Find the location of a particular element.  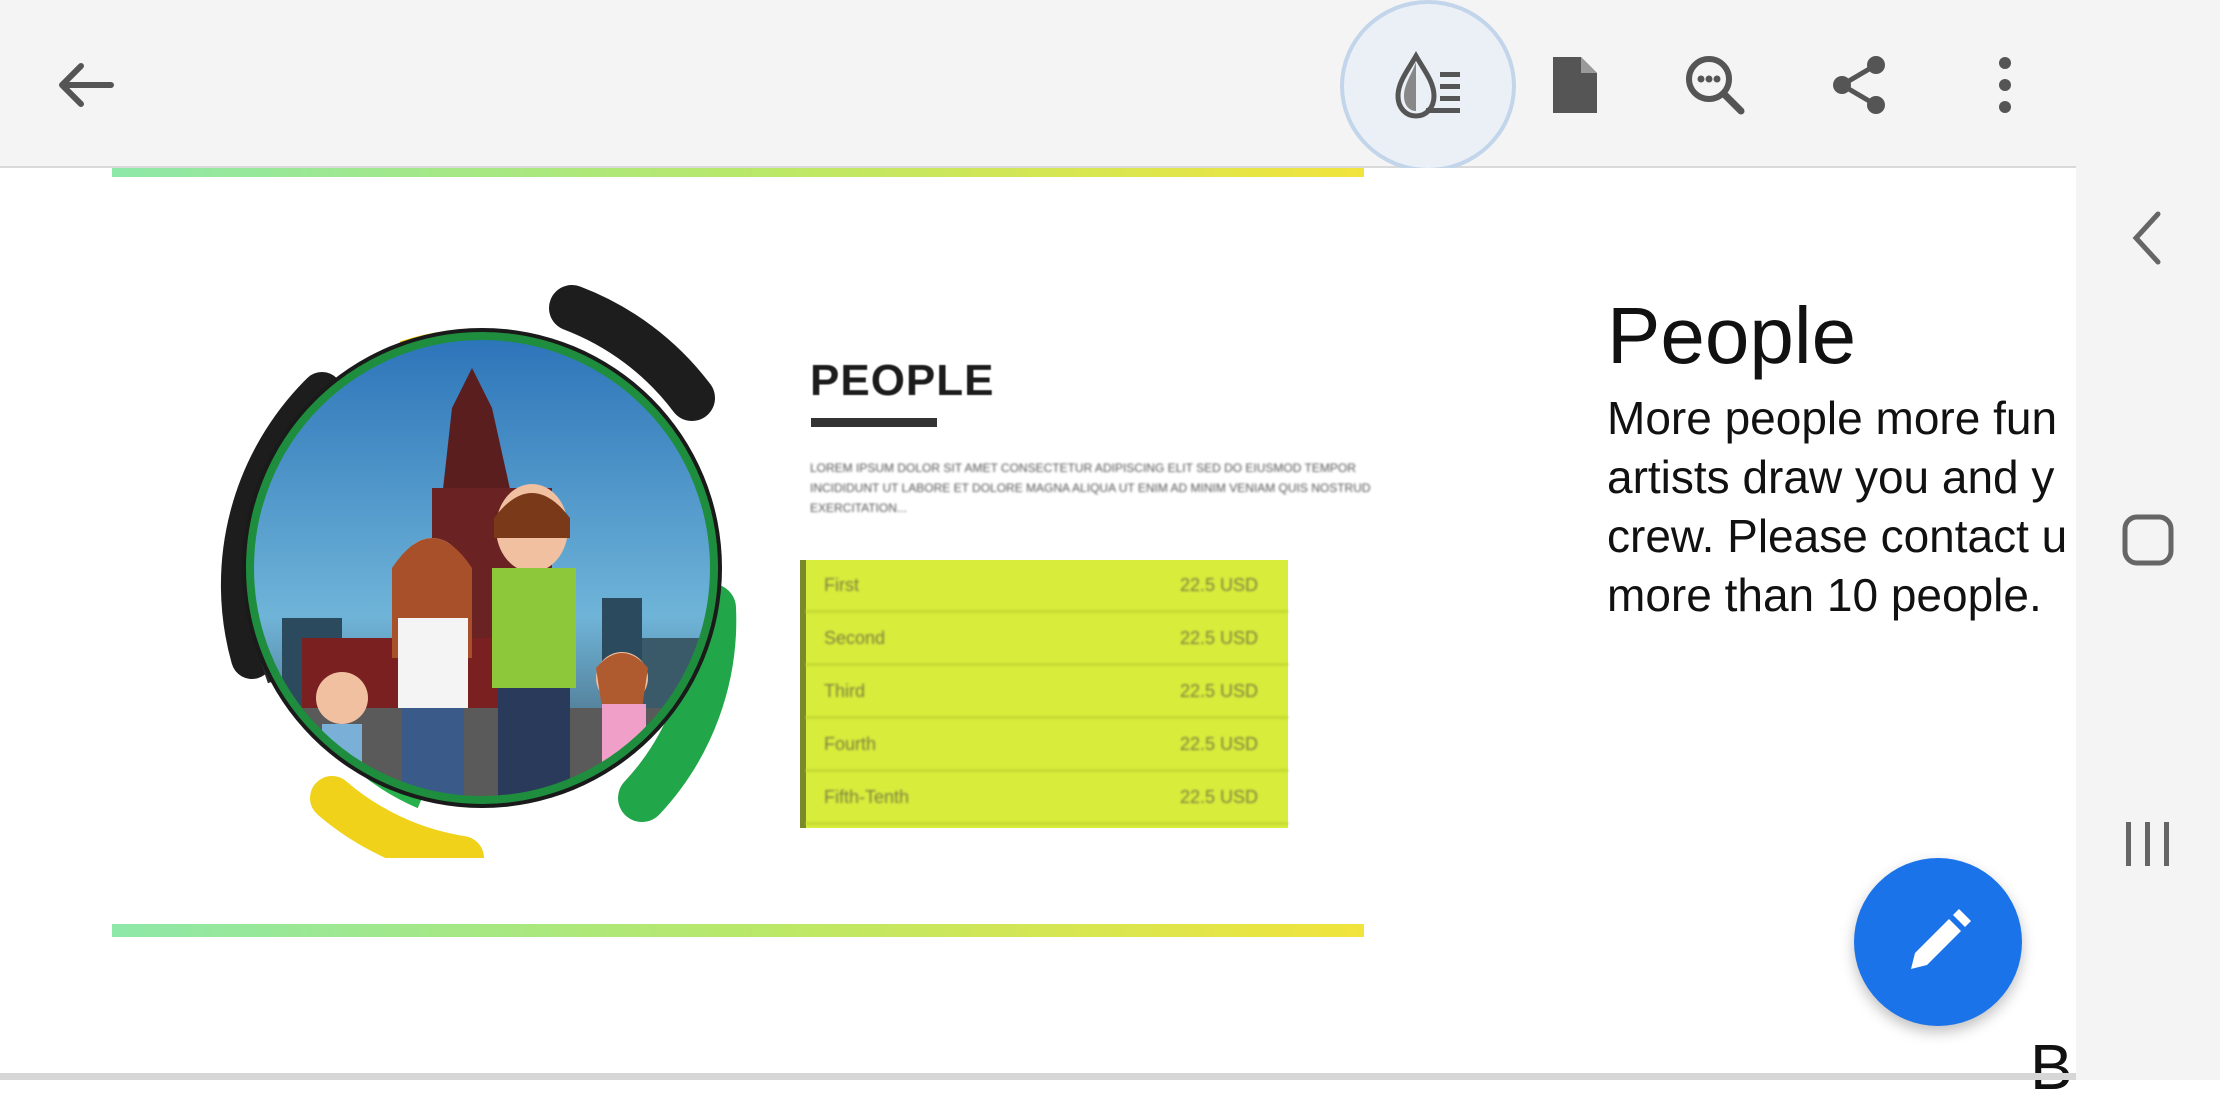

row-label: Fifth-Tenth is located at coordinates (867, 796).